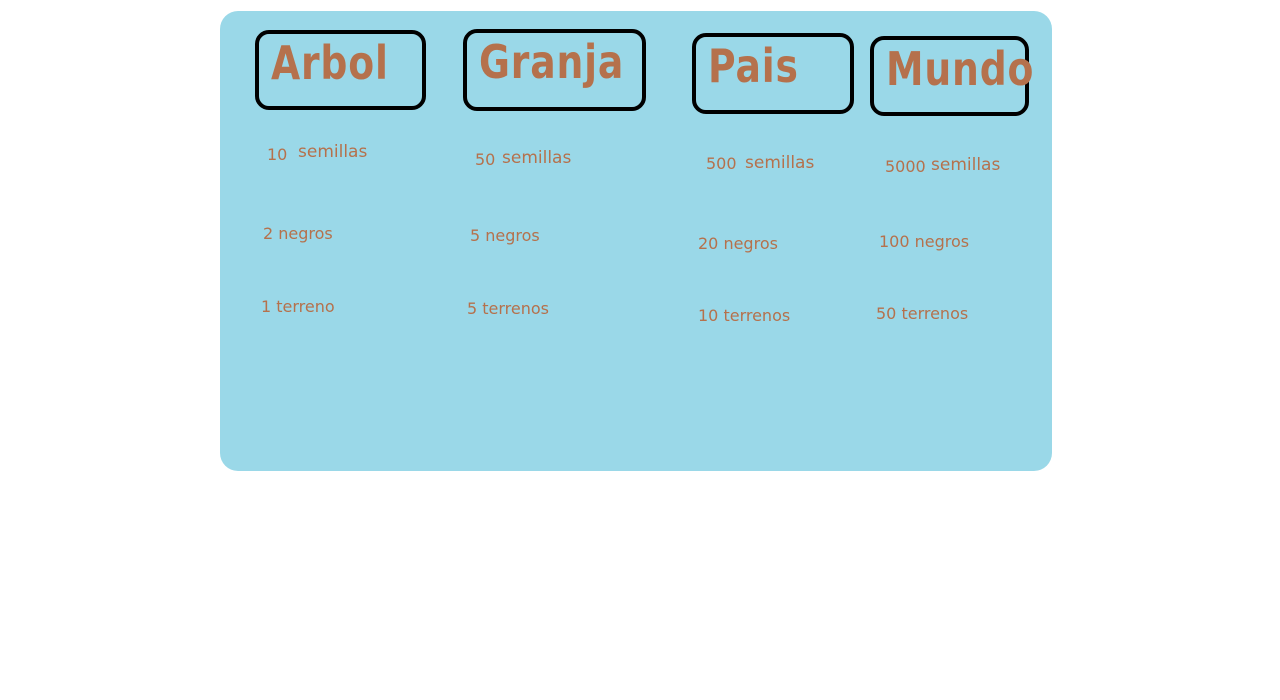 The image size is (1280, 700). What do you see at coordinates (738, 243) in the screenshot?
I see `workers-cost-pais: 20 negros` at bounding box center [738, 243].